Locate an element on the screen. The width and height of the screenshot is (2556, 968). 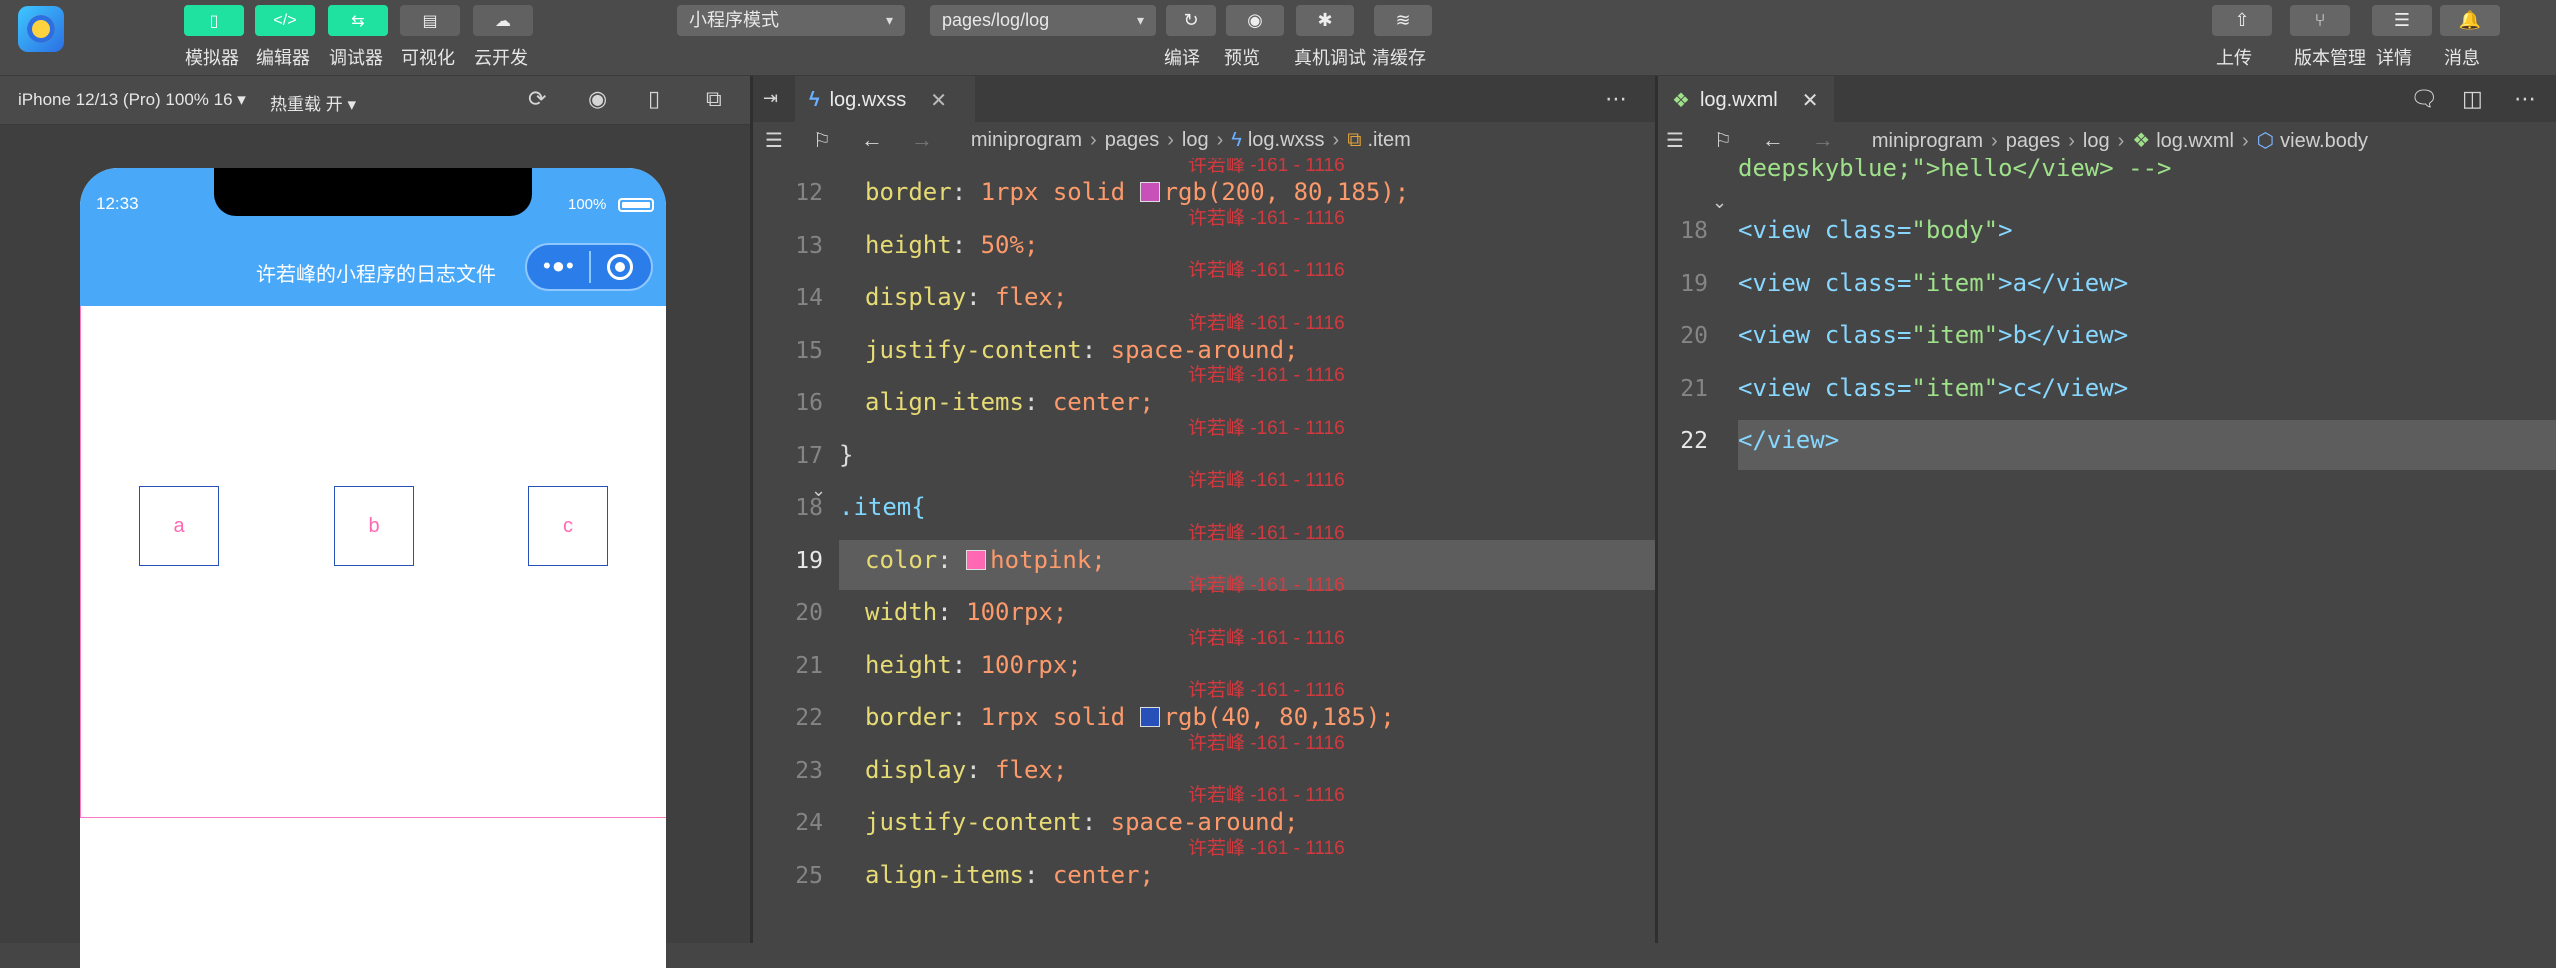
code-line: </view> is located at coordinates (1788, 440).